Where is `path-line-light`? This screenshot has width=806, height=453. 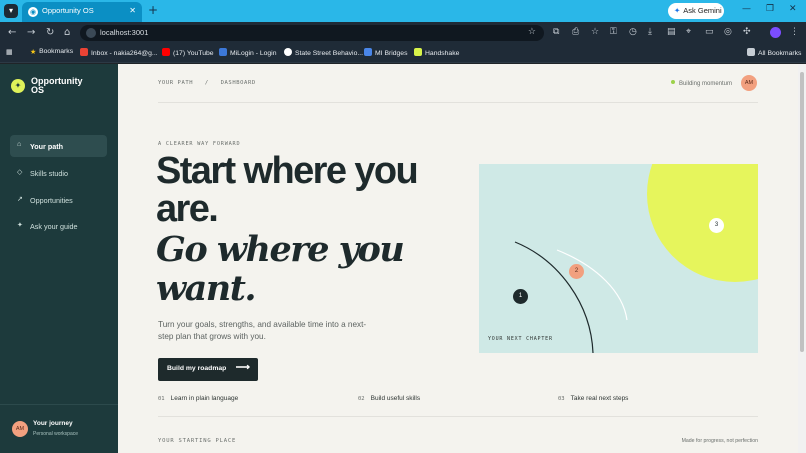 path-line-light is located at coordinates (592, 285).